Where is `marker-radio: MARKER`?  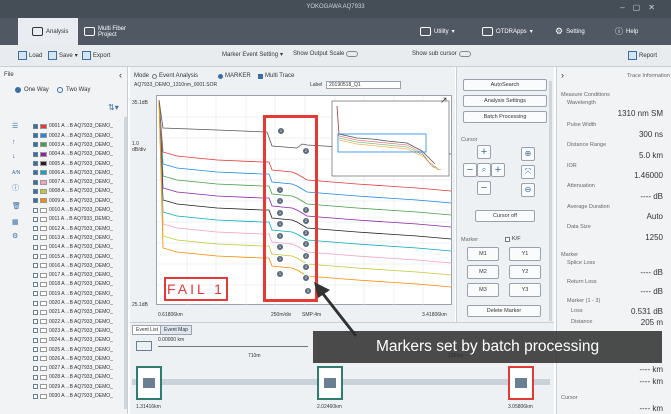
marker-radio: MARKER is located at coordinates (234, 76).